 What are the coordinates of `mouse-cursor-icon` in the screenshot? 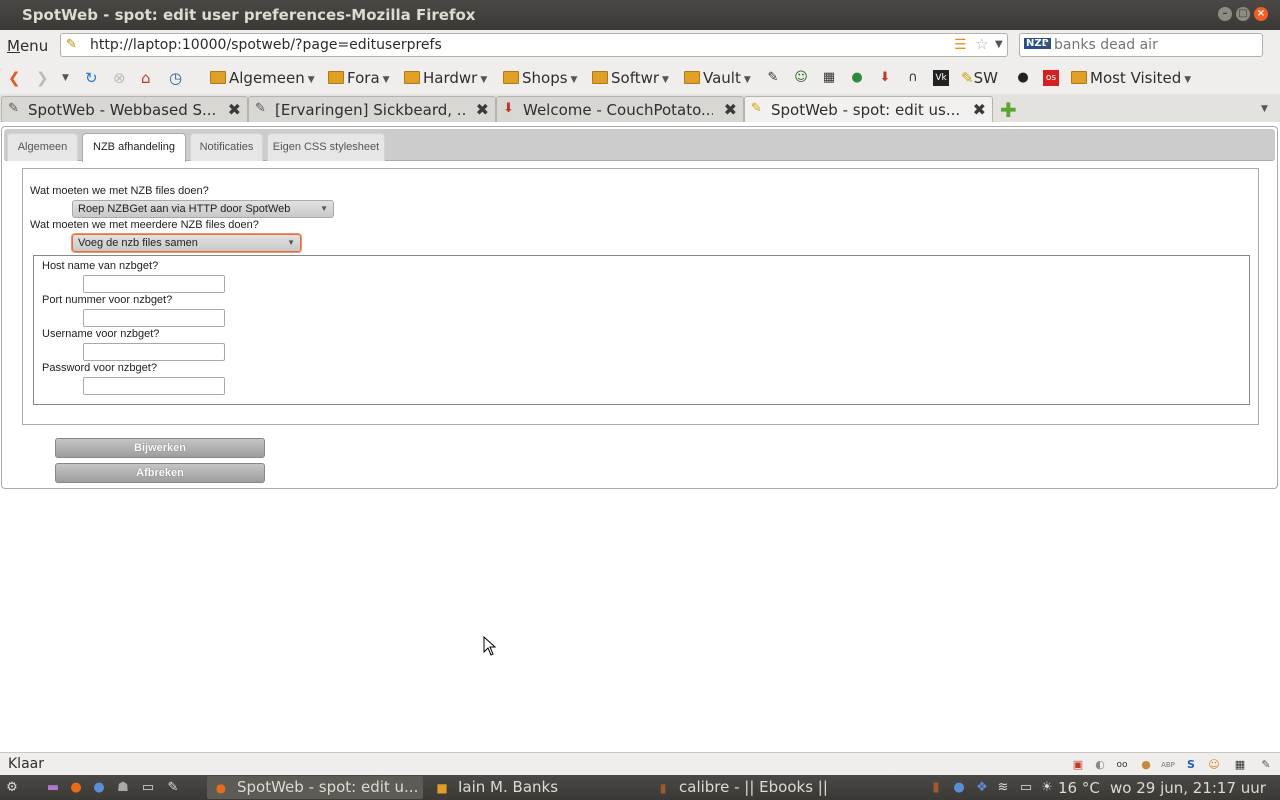 It's located at (490, 646).